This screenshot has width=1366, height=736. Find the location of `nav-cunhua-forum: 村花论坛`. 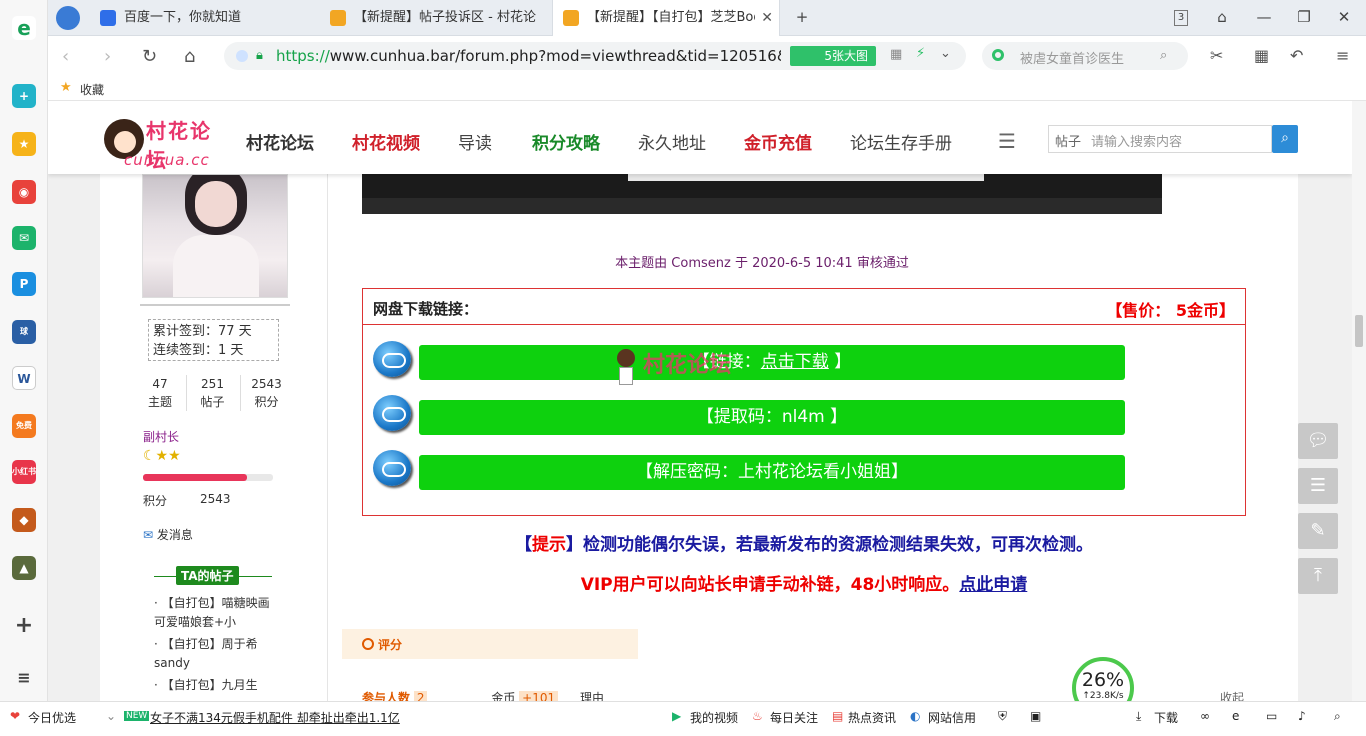

nav-cunhua-forum: 村花论坛 is located at coordinates (280, 141).